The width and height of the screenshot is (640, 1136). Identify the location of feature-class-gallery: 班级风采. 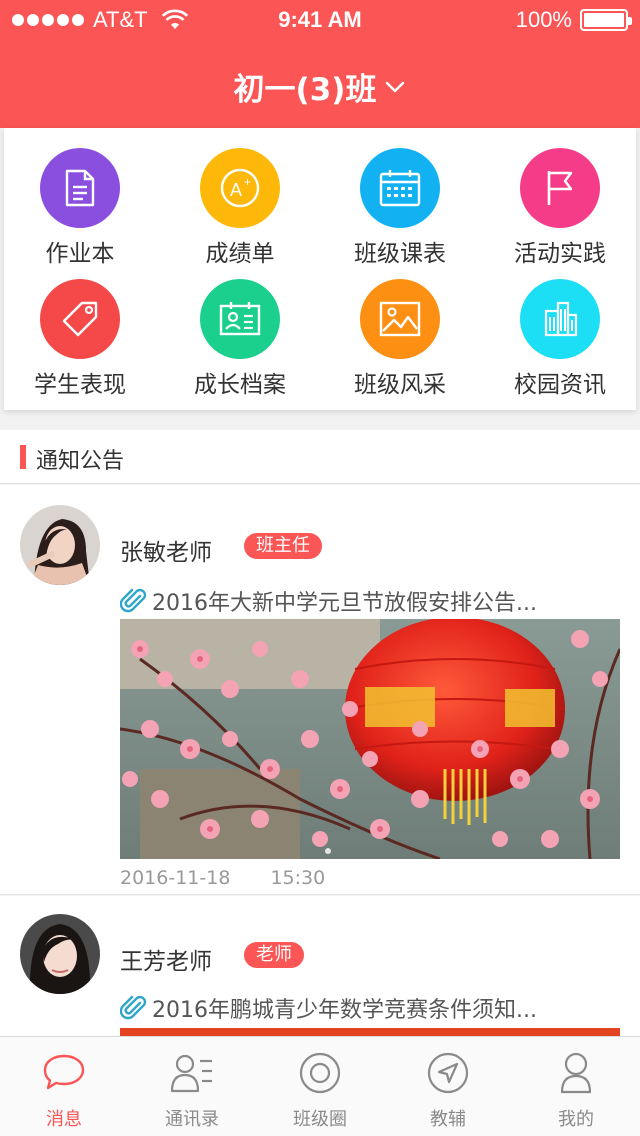
(400, 344).